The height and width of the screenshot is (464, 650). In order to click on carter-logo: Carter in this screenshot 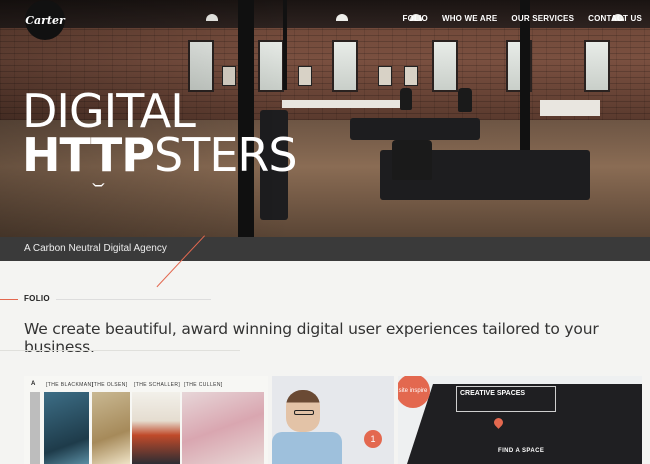, I will do `click(45, 20)`.